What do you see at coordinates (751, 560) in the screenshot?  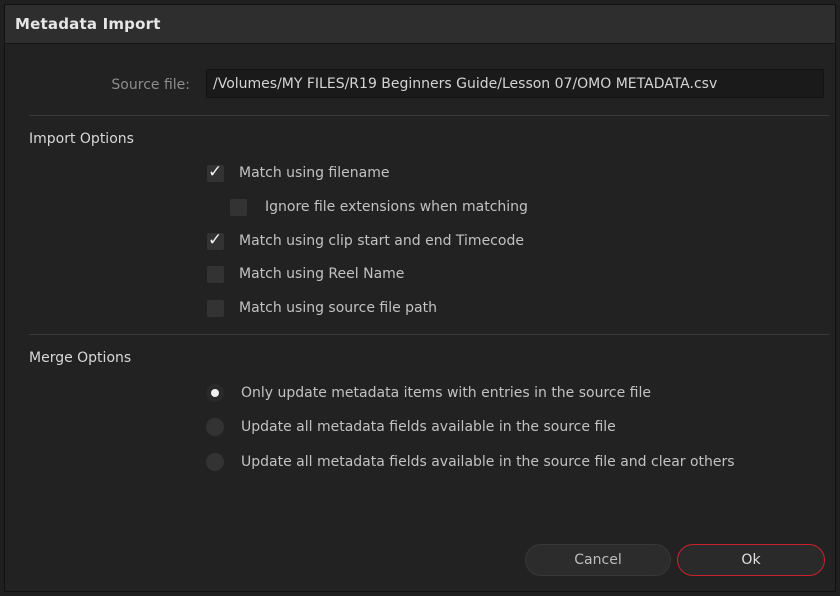 I see `ok-button: Ok` at bounding box center [751, 560].